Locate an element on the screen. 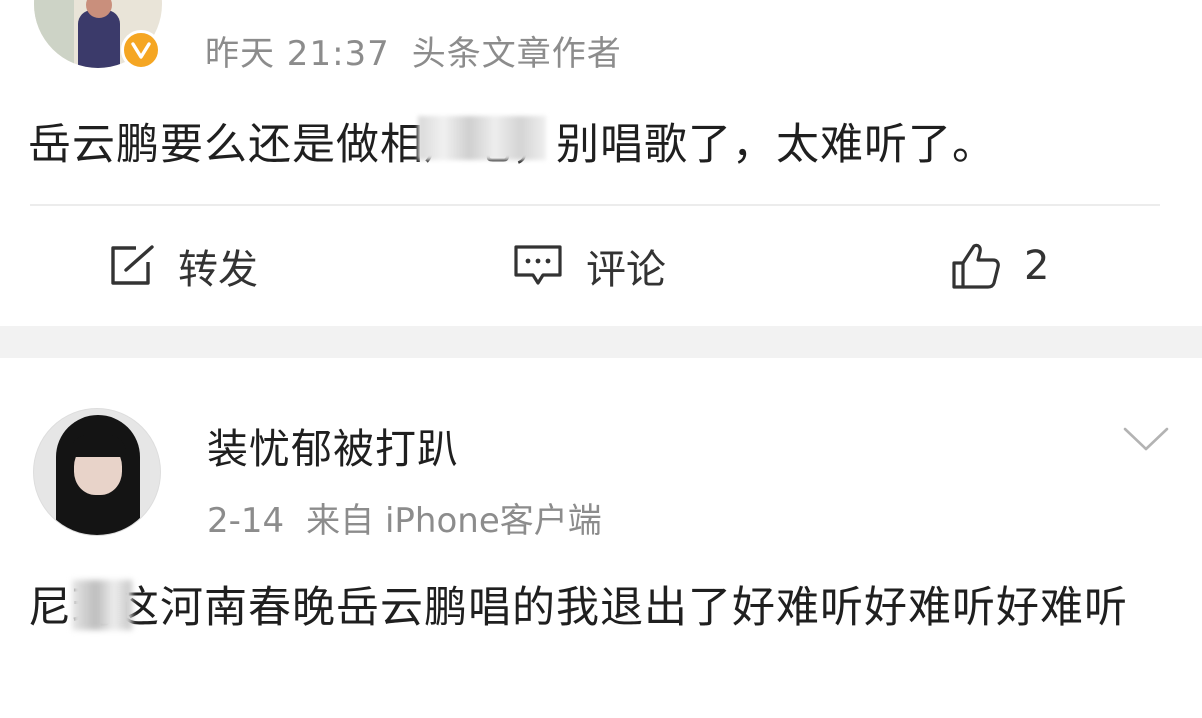  verified-icon is located at coordinates (141, 50).